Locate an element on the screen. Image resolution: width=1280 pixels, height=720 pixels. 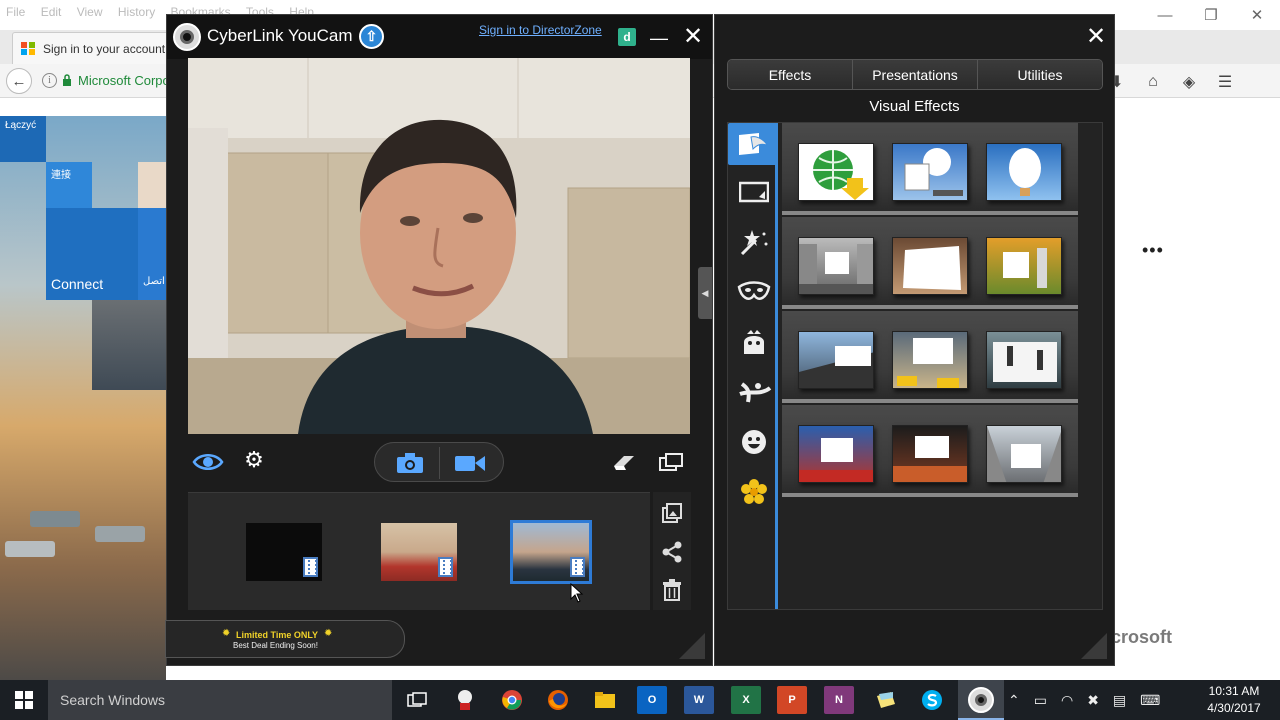
url-org-label: Microsoft Corpo is located at coordinates (124, 80).